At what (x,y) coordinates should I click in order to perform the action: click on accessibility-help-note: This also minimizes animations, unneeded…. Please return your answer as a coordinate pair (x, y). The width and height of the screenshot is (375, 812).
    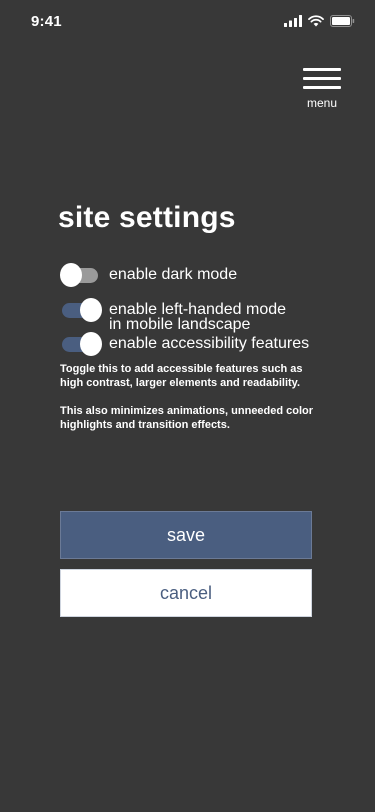
    Looking at the image, I should click on (187, 418).